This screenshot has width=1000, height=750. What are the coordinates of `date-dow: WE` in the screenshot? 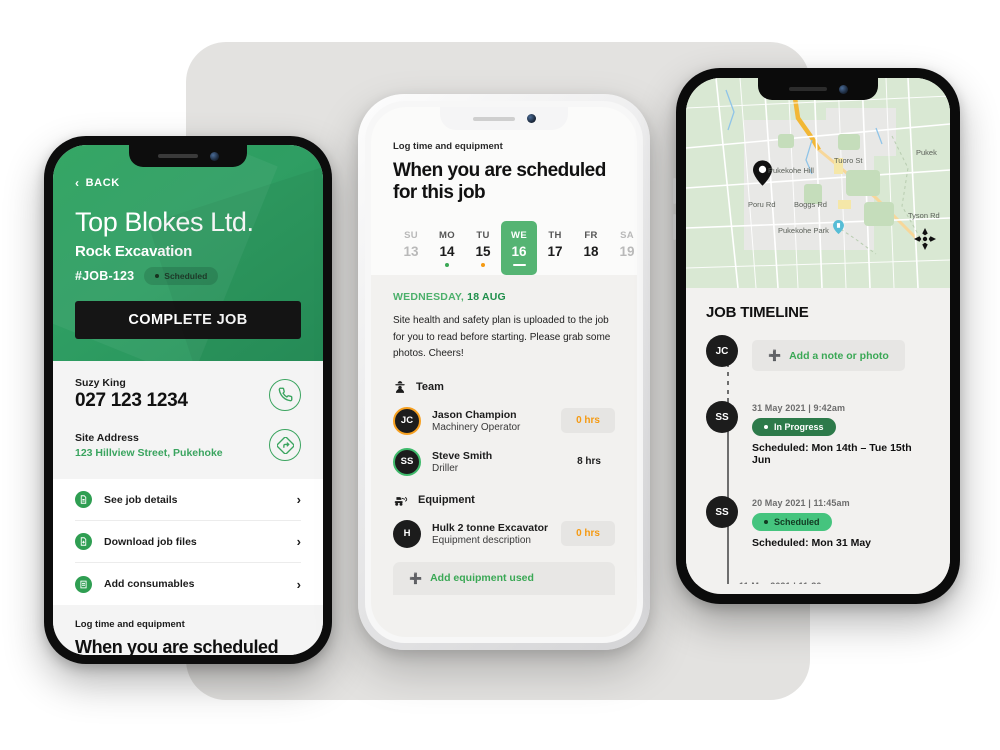 It's located at (519, 236).